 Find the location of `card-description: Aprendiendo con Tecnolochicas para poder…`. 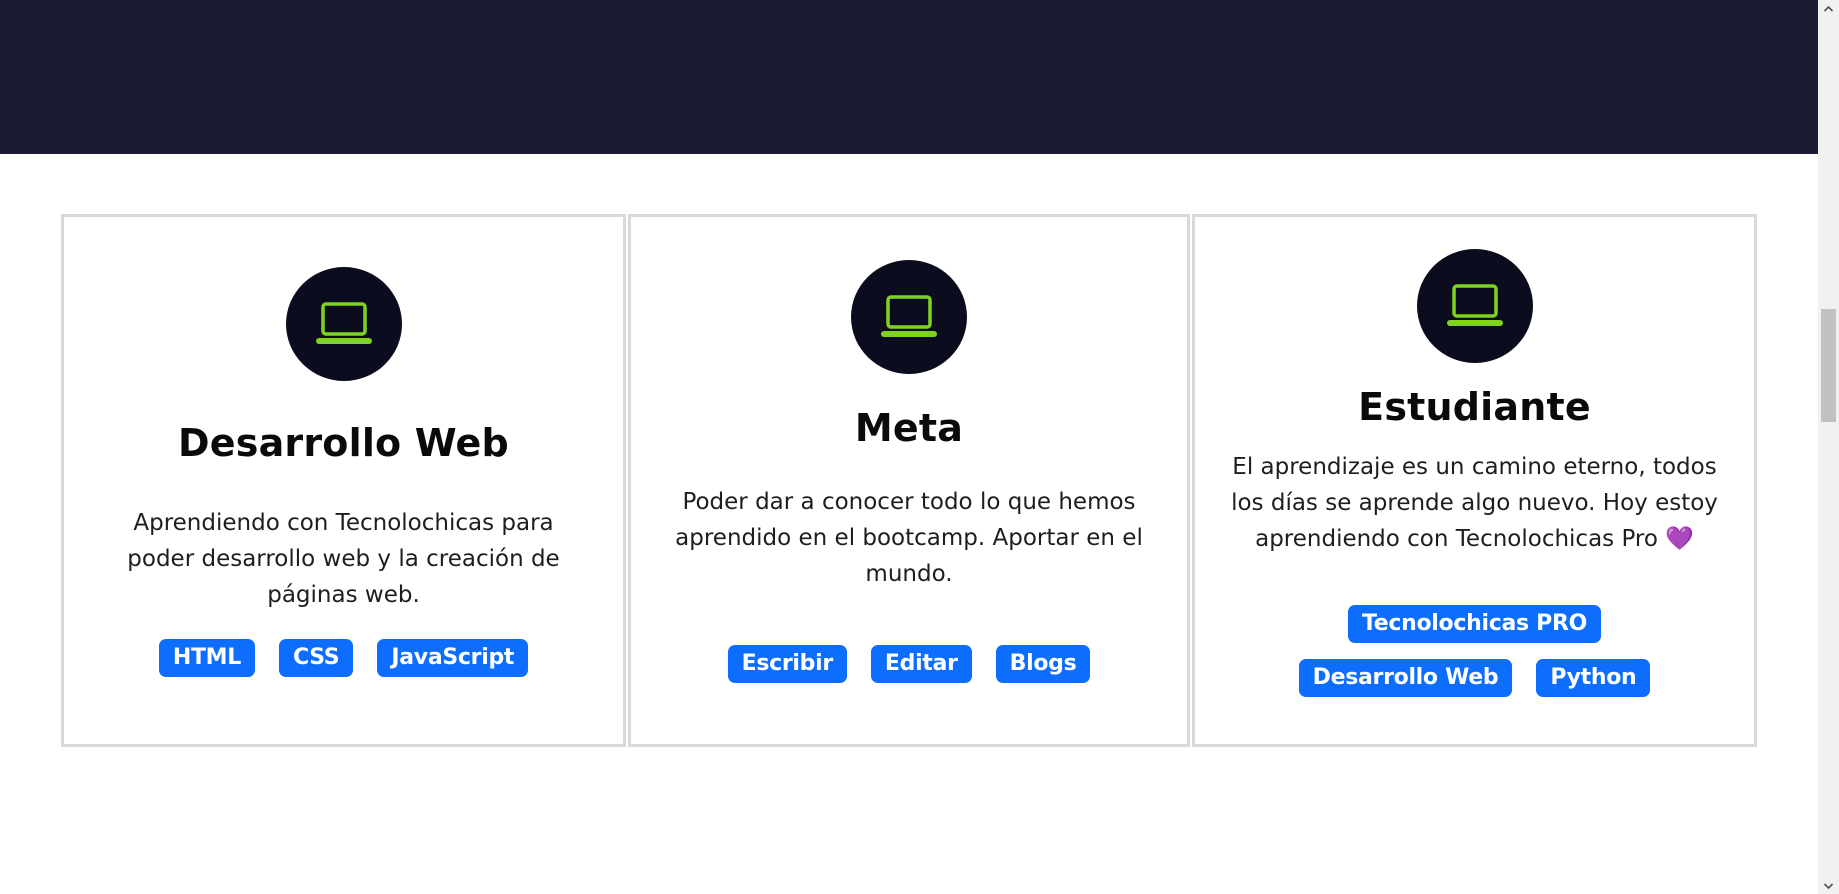

card-description: Aprendiendo con Tecnolochicas para poder… is located at coordinates (343, 559).